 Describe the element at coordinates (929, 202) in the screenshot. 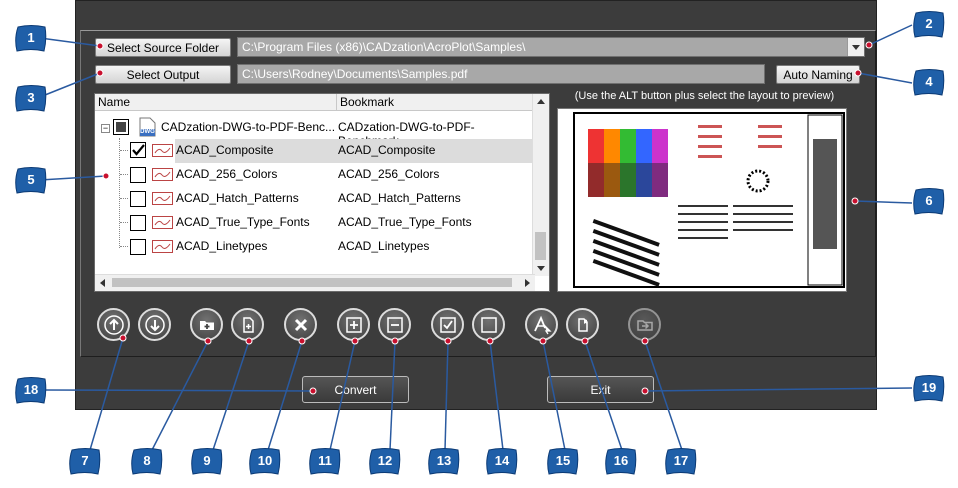

I see `callout-badge: 6` at that location.